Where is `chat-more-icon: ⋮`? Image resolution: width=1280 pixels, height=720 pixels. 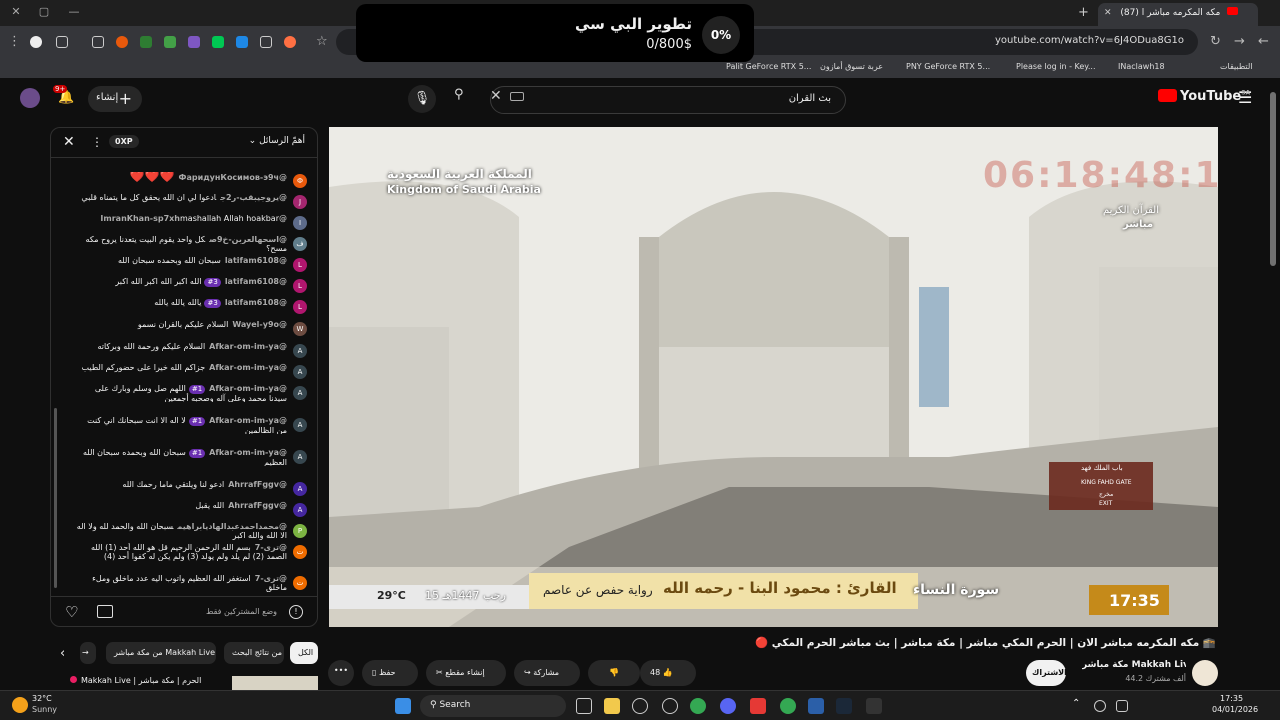
chat-more-icon: ⋮ is located at coordinates (97, 142).